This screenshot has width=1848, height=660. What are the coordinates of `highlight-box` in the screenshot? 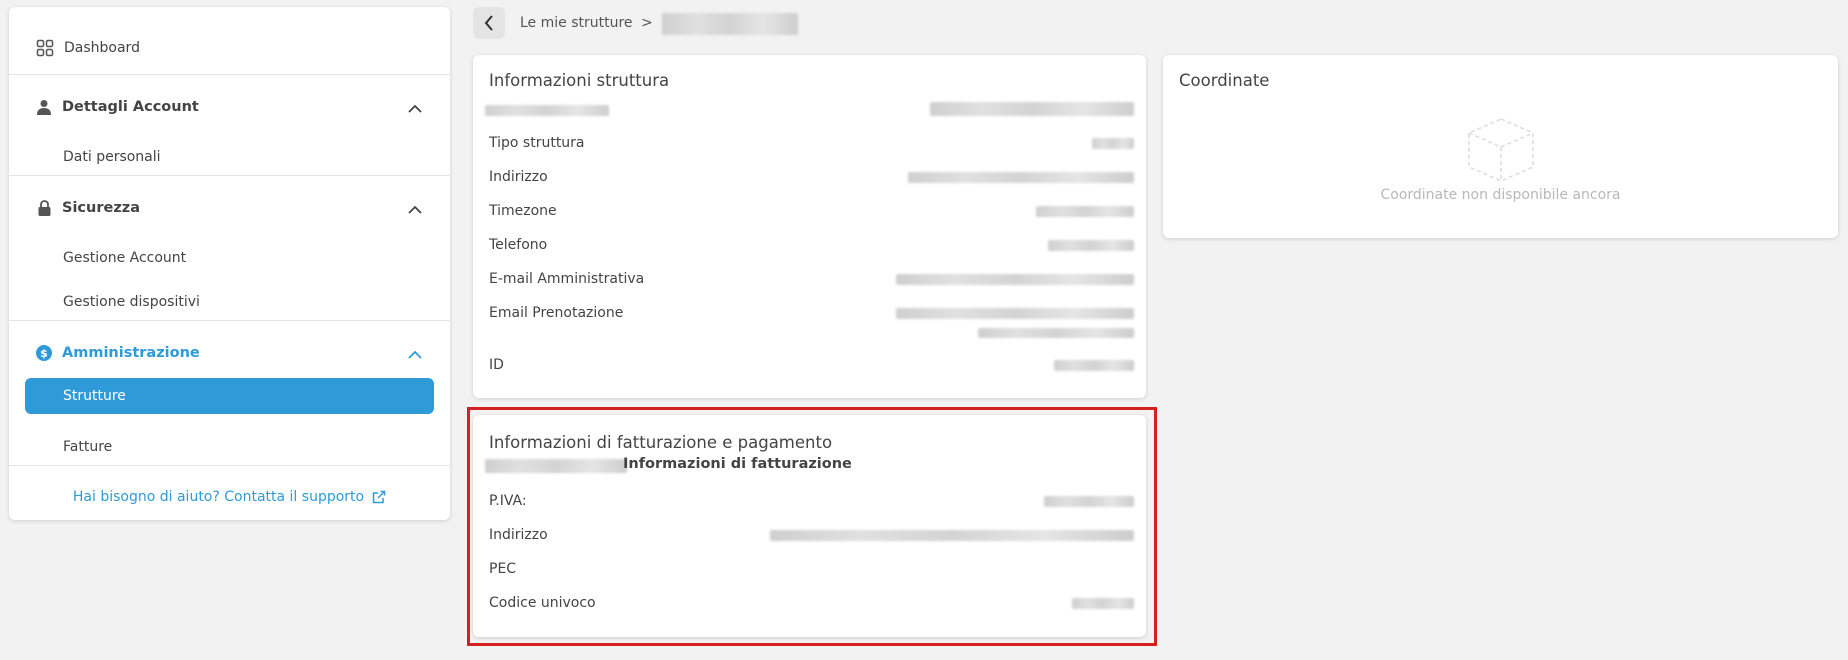 It's located at (812, 526).